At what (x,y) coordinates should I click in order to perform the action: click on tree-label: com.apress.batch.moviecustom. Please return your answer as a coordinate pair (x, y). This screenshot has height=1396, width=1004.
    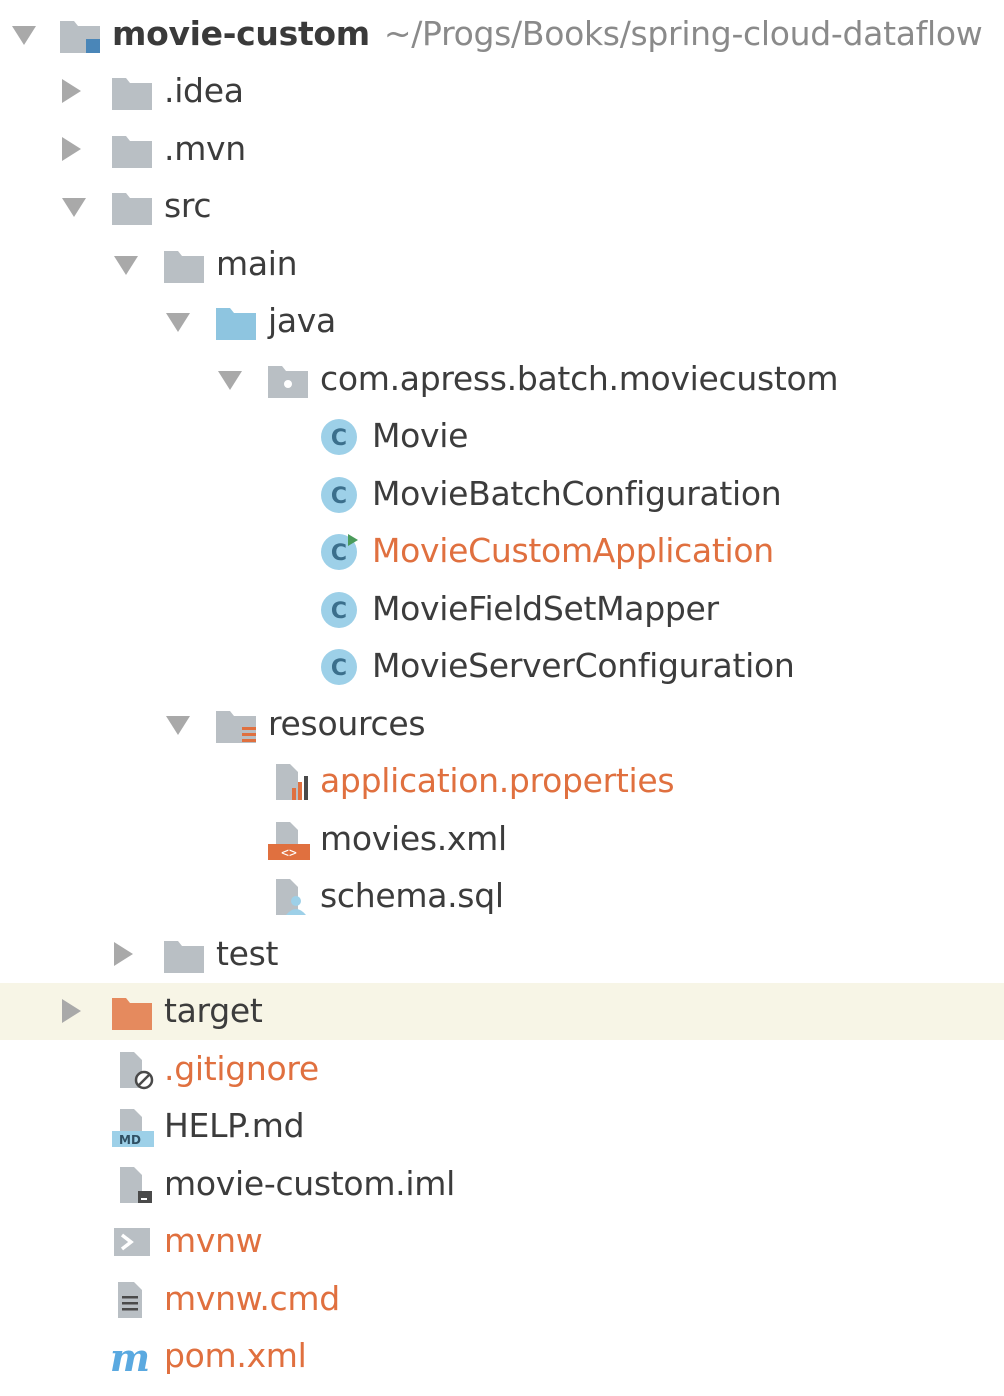
    Looking at the image, I should click on (579, 378).